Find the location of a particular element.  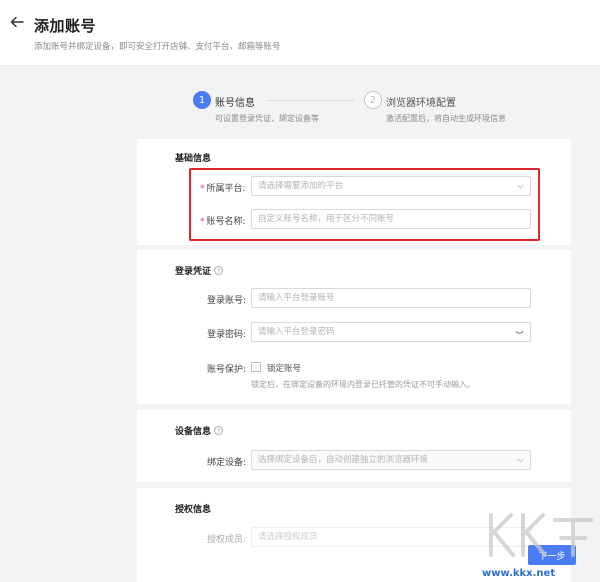

back-arrow-icon is located at coordinates (17, 22).